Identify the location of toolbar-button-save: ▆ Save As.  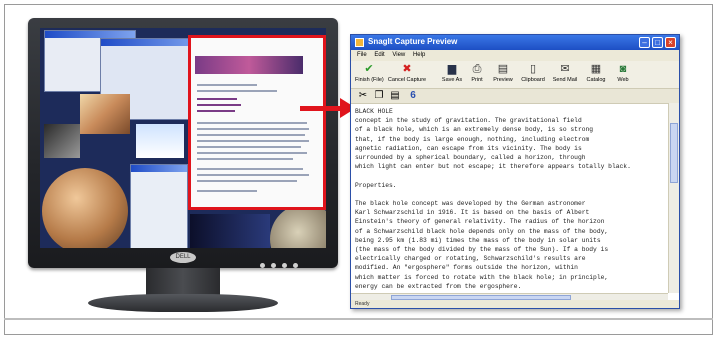
(452, 75).